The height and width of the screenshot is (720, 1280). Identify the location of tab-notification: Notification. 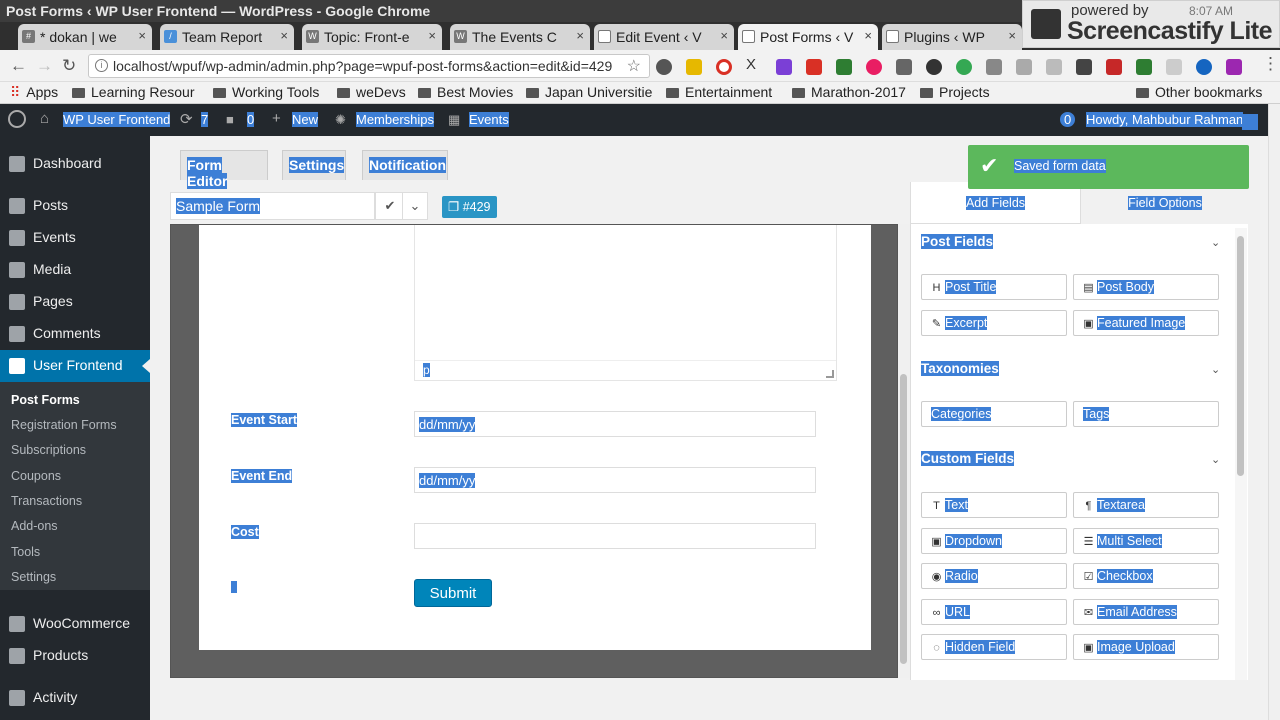
(405, 165).